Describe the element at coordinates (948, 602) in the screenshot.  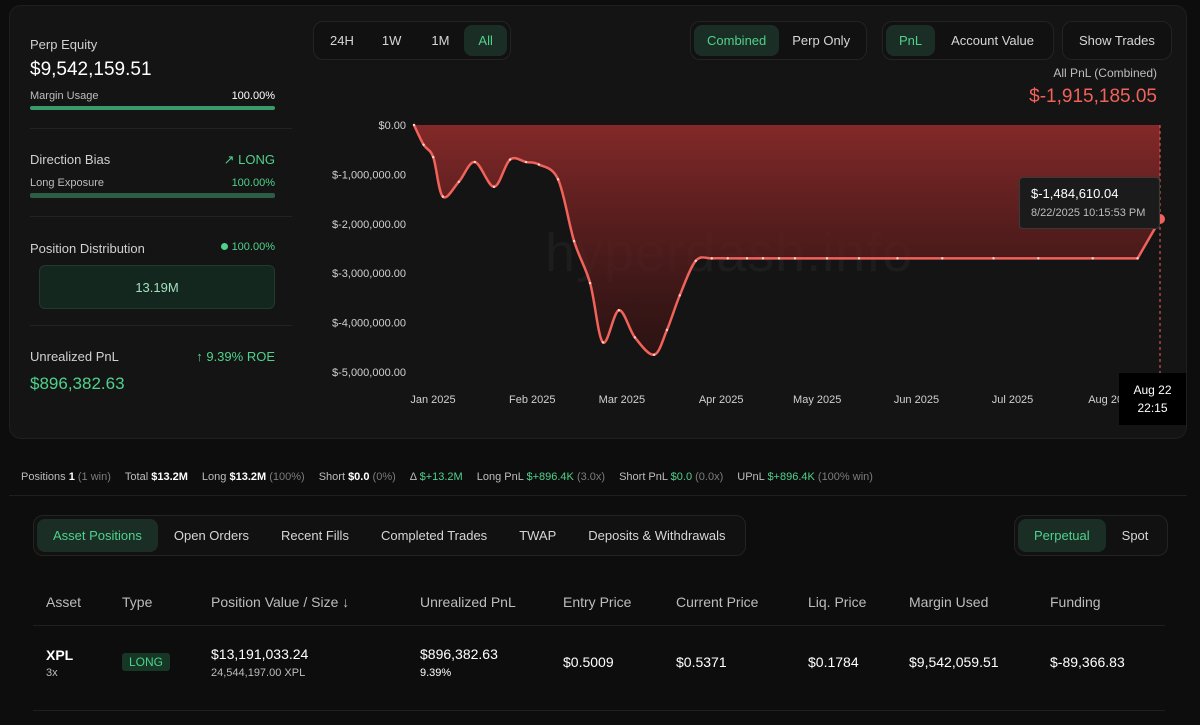
I see `col-margin-used: Margin Used` at that location.